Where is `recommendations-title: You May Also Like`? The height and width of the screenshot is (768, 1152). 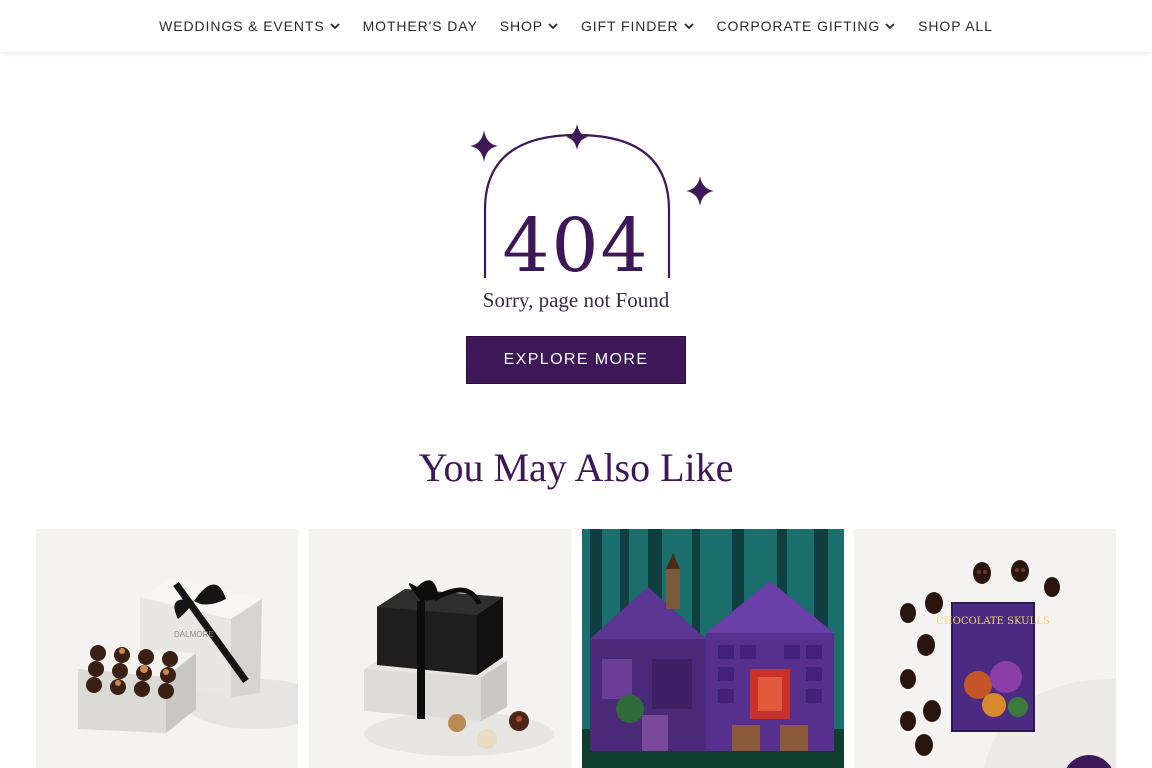
recommendations-title: You May Also Like is located at coordinates (576, 467).